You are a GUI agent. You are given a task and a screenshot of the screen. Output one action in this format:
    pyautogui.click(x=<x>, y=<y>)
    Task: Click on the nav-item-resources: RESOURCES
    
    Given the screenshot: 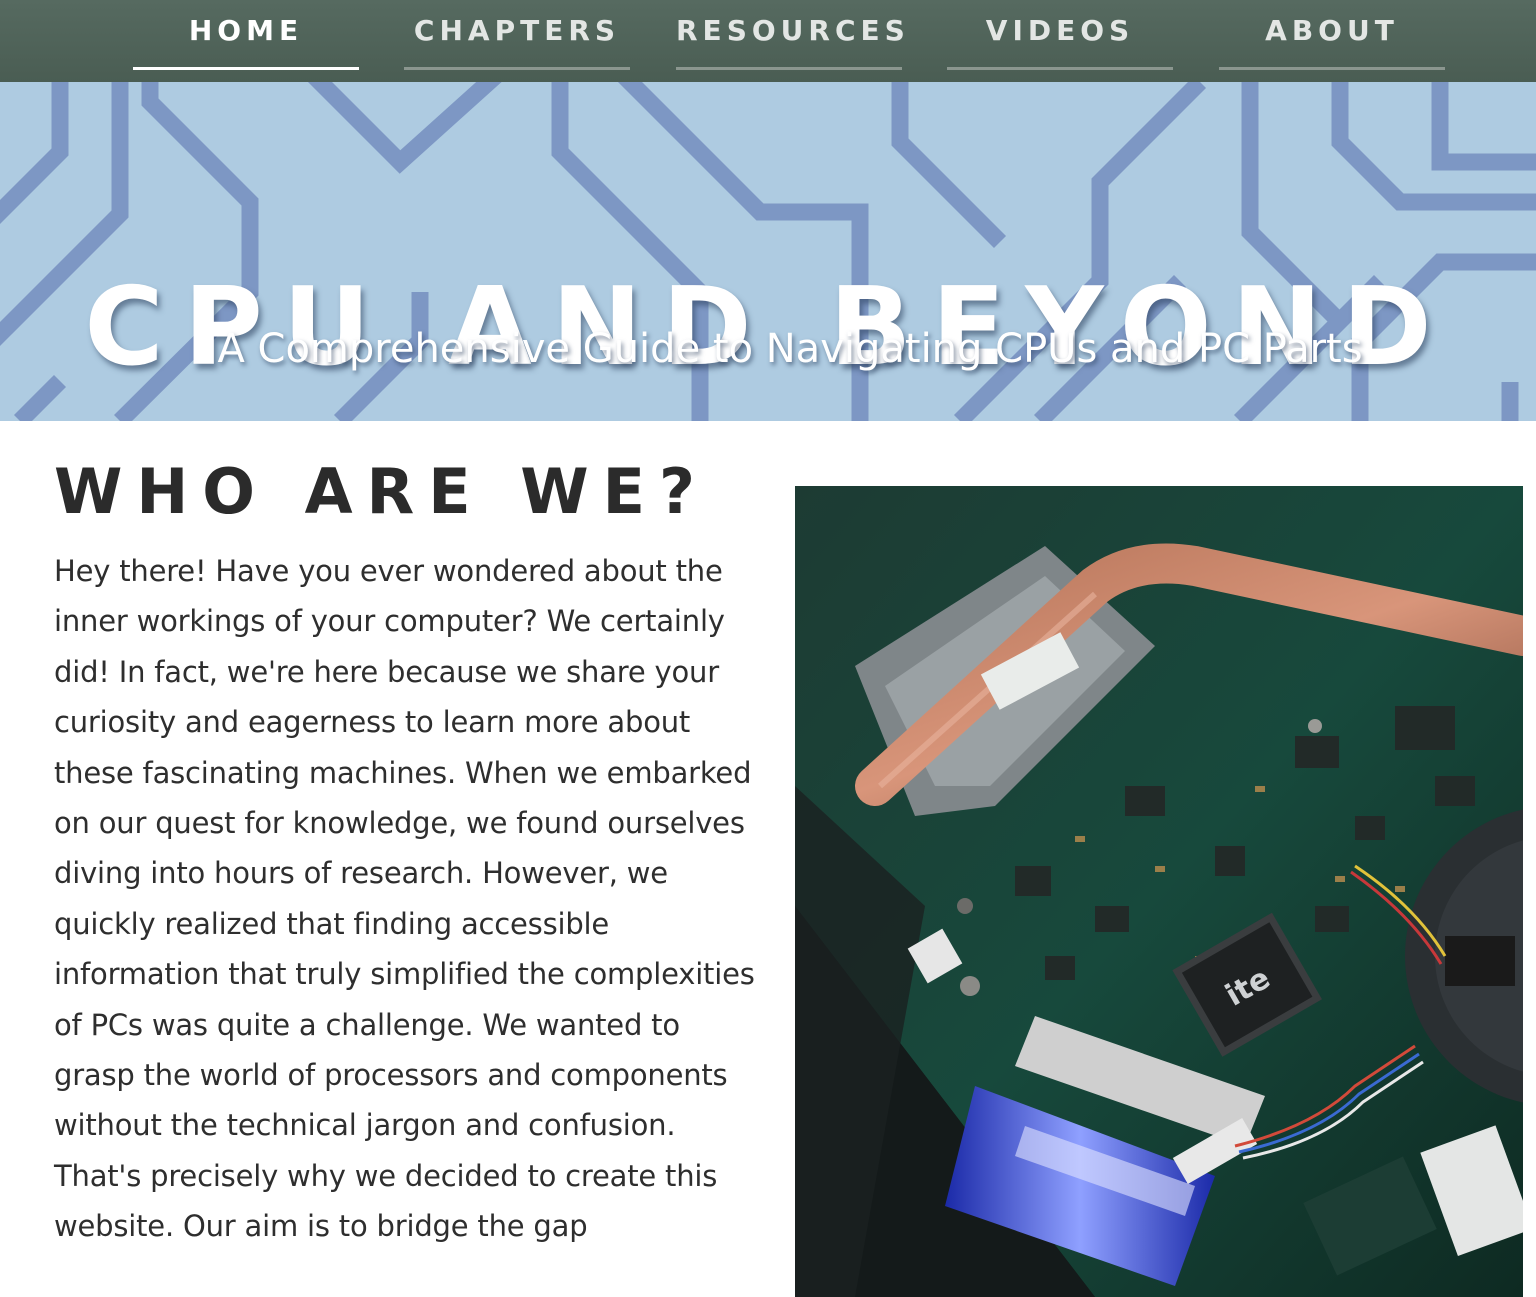 What is the action you would take?
    pyautogui.click(x=793, y=35)
    